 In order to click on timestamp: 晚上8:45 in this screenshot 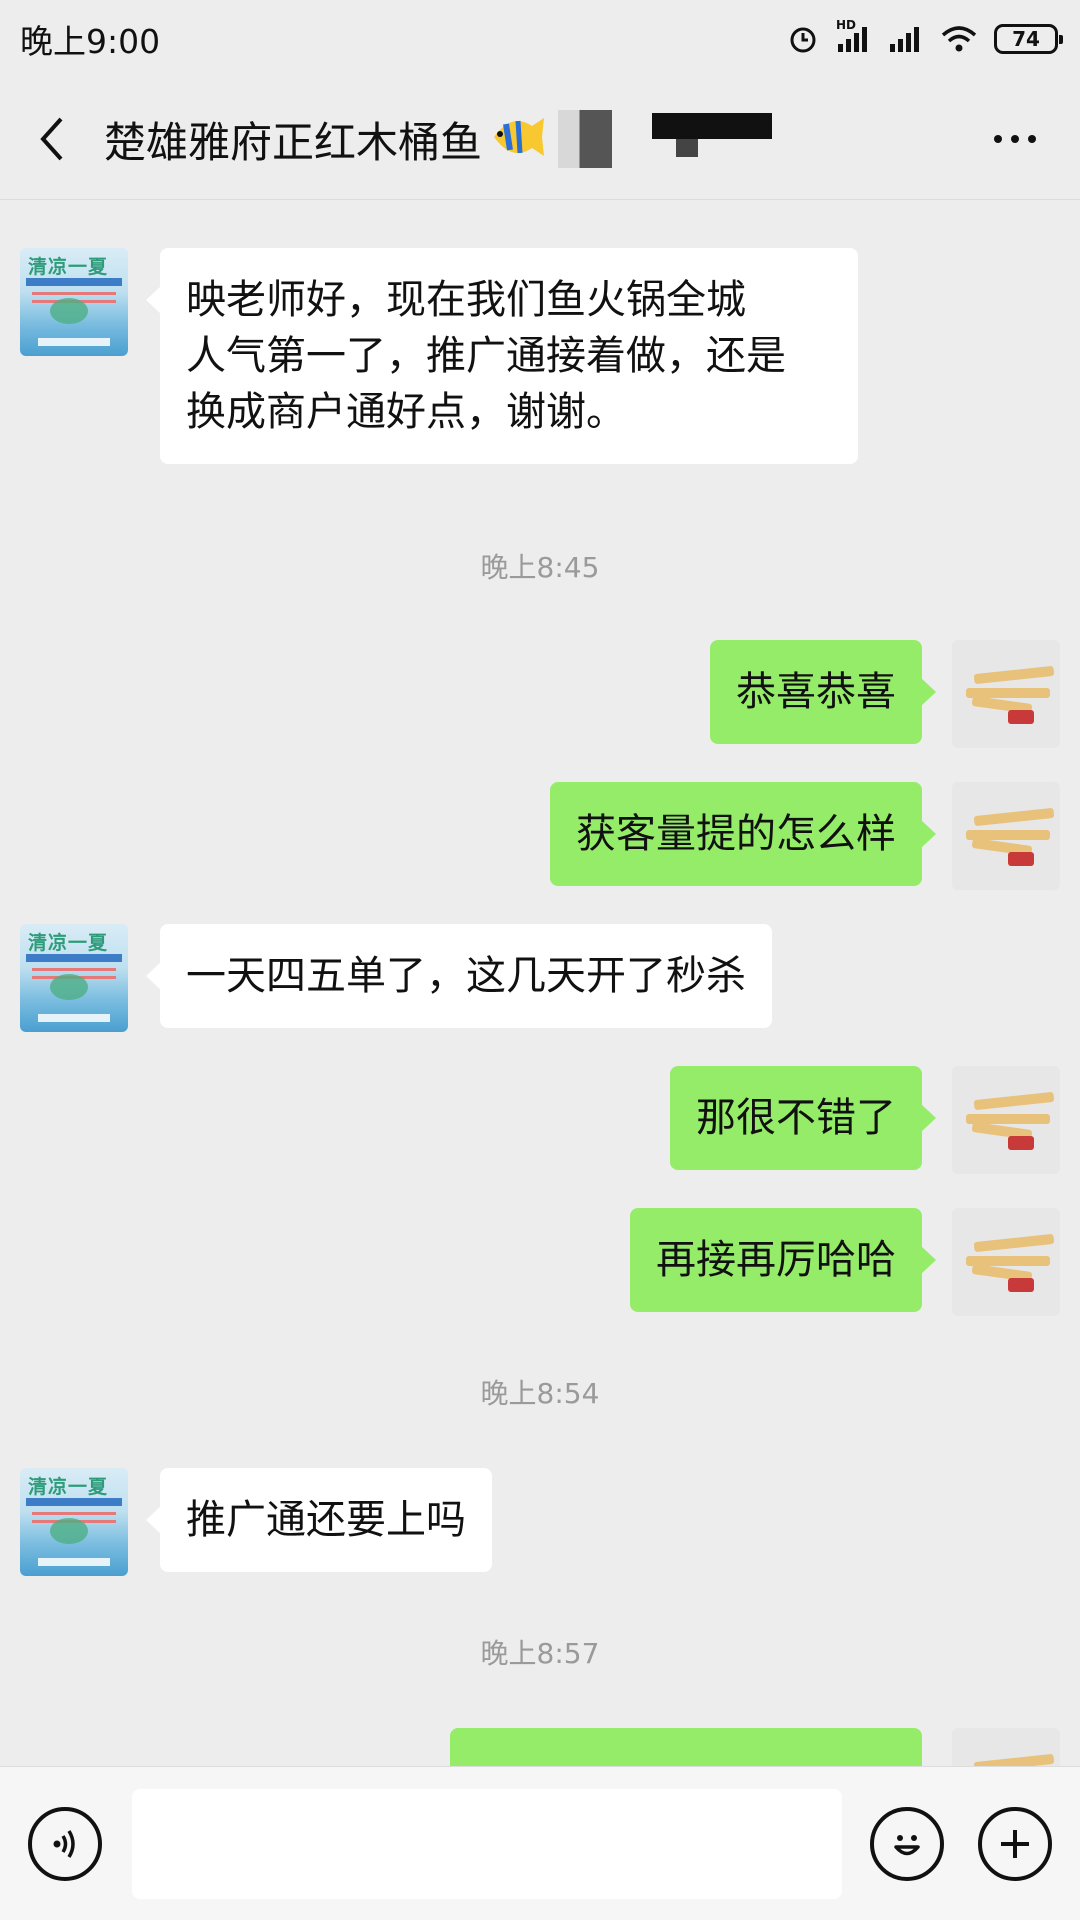, I will do `click(540, 567)`.